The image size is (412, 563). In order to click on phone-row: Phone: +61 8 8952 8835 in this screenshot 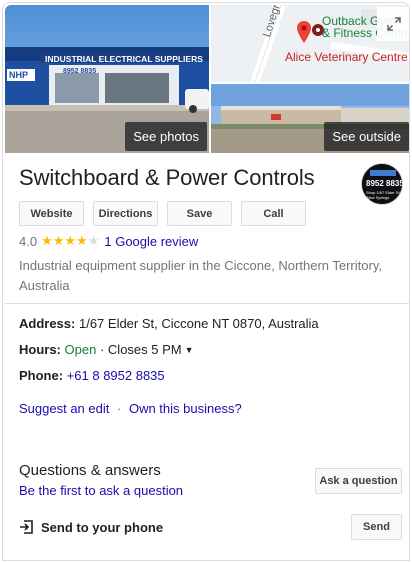, I will do `click(92, 375)`.